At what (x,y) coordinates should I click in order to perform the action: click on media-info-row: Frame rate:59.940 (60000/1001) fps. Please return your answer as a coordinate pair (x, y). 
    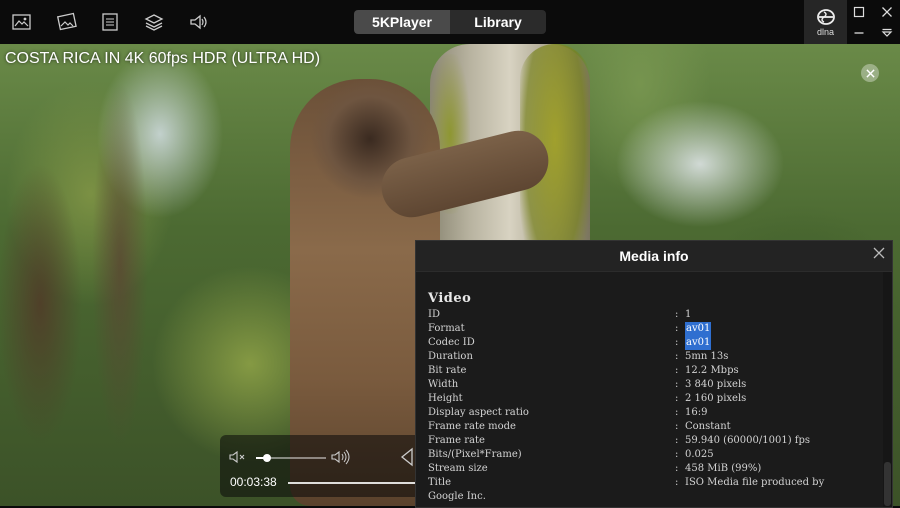
    Looking at the image, I should click on (653, 441).